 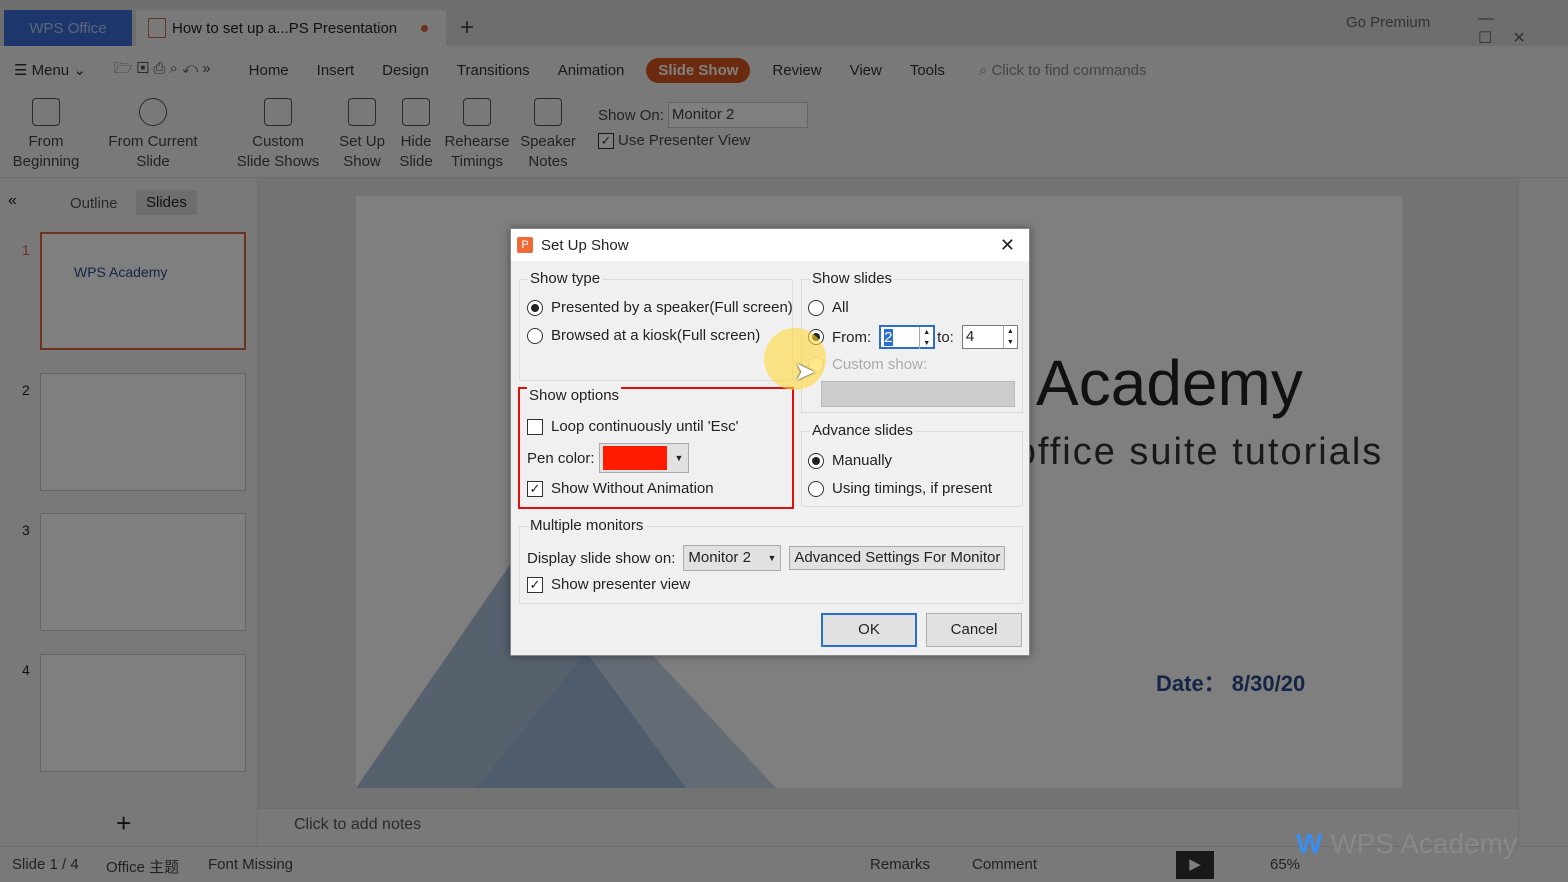 What do you see at coordinates (989, 337) in the screenshot?
I see `to-spinner: 4 ▲ ▼` at bounding box center [989, 337].